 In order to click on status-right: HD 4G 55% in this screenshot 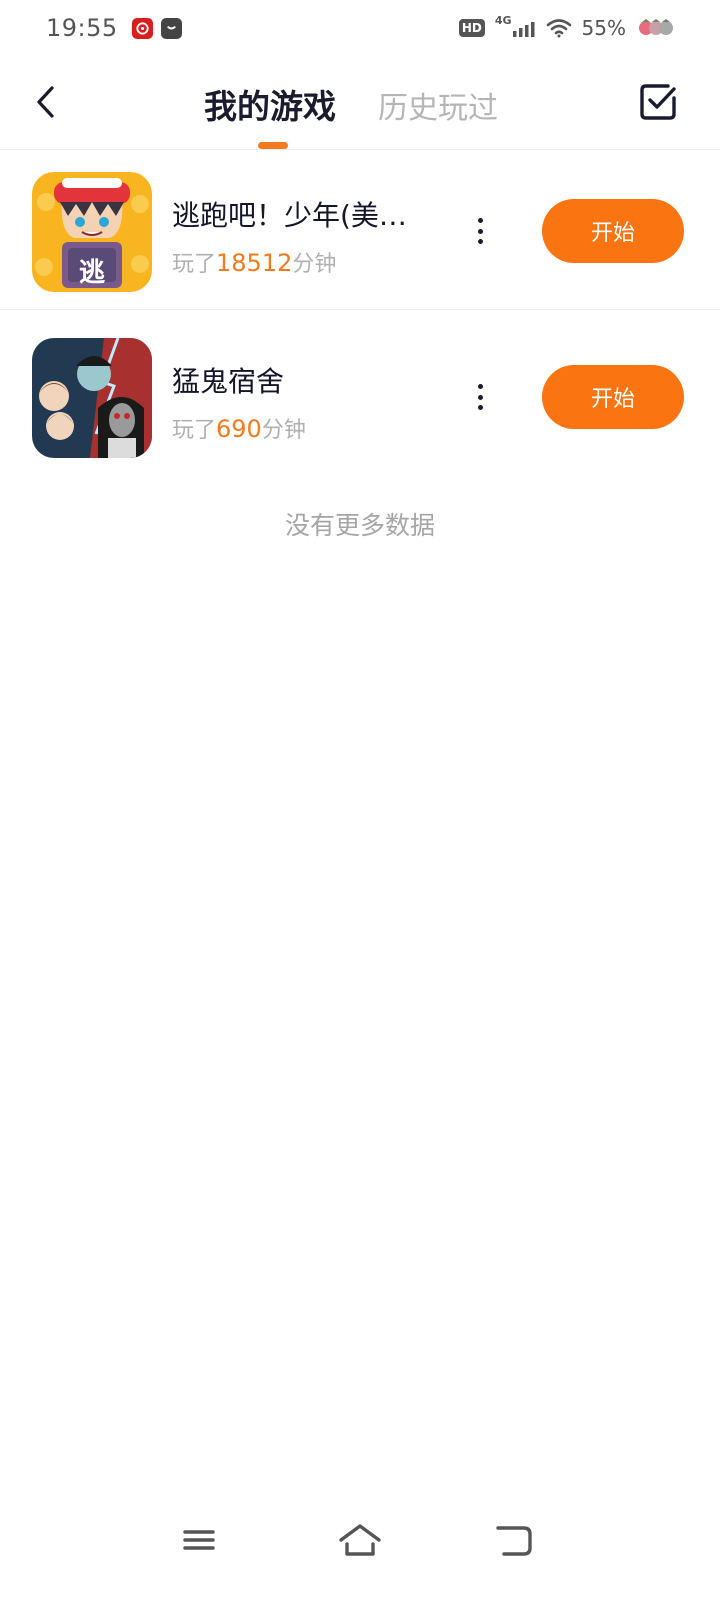, I will do `click(567, 26)`.